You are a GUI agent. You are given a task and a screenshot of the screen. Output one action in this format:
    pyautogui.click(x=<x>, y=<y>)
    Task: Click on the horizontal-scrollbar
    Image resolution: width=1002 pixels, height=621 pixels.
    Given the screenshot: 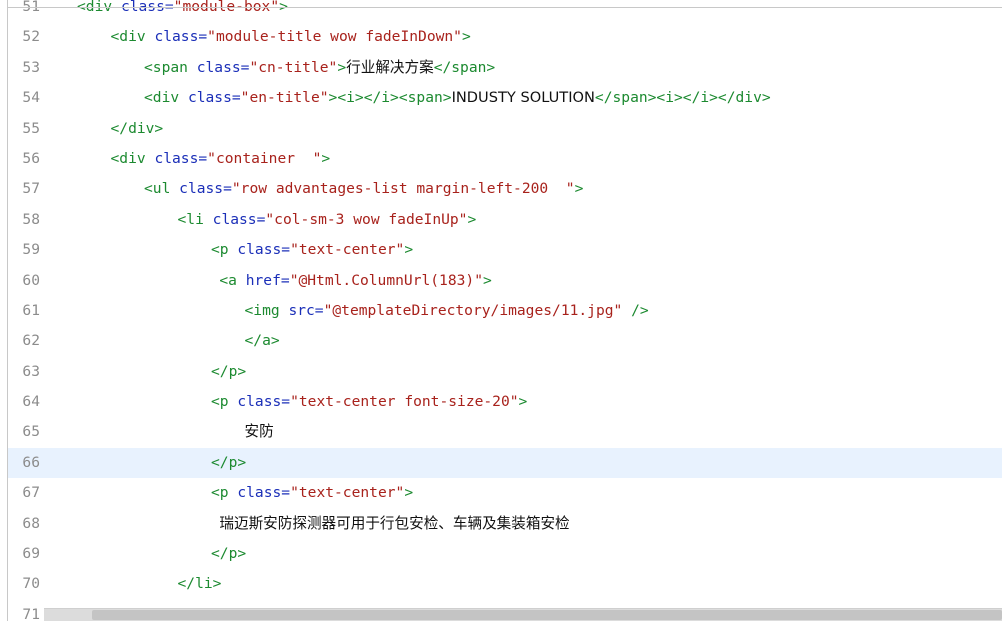 What is the action you would take?
    pyautogui.click(x=523, y=614)
    